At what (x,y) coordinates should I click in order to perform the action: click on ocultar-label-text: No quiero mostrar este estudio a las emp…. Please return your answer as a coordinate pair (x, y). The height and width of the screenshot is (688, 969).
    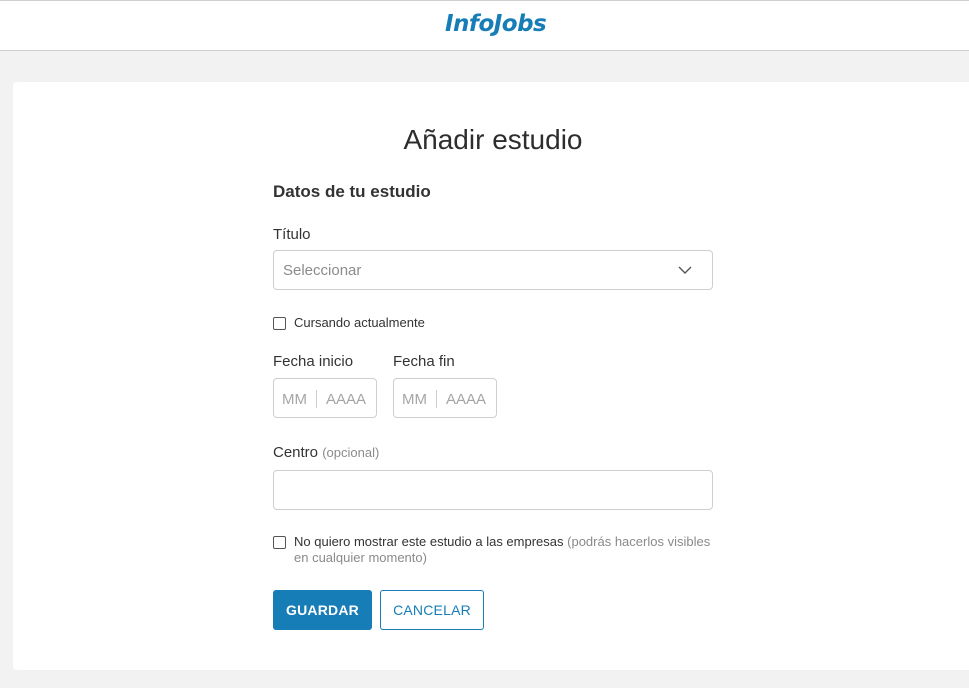
    Looking at the image, I should click on (429, 541).